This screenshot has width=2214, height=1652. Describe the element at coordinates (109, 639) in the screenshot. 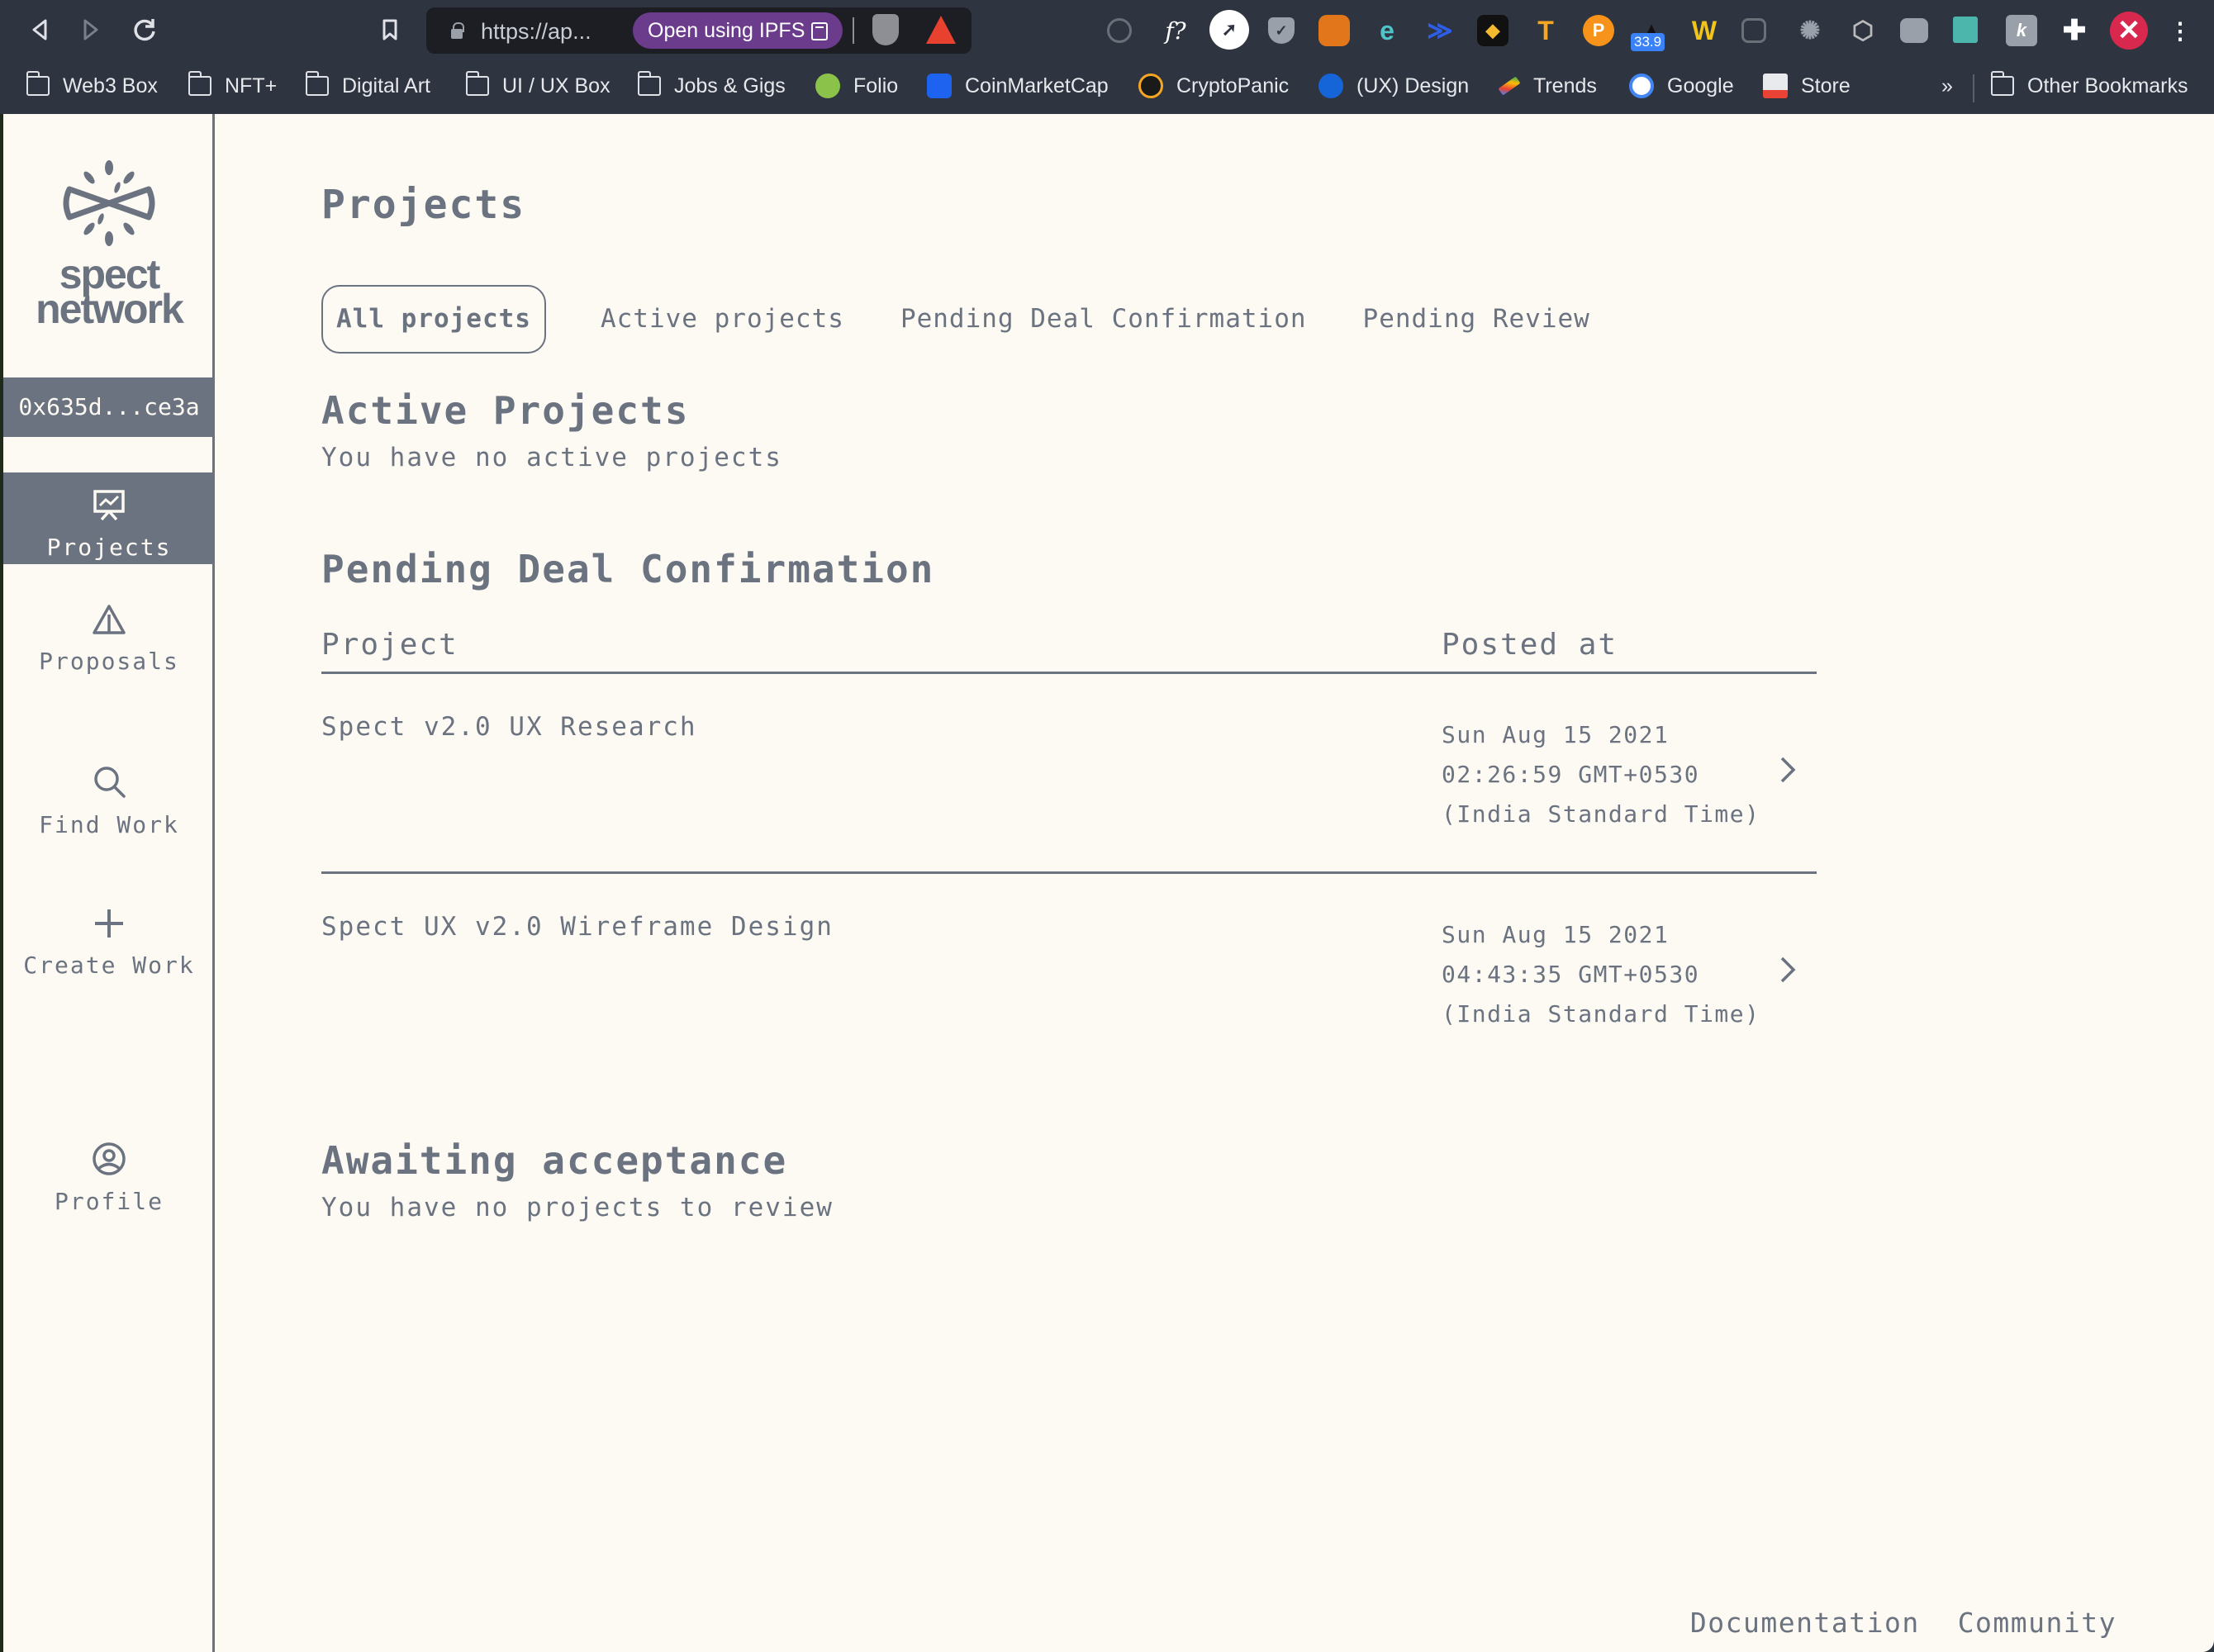

I see `sidebar-item-proposals: Proposals` at that location.